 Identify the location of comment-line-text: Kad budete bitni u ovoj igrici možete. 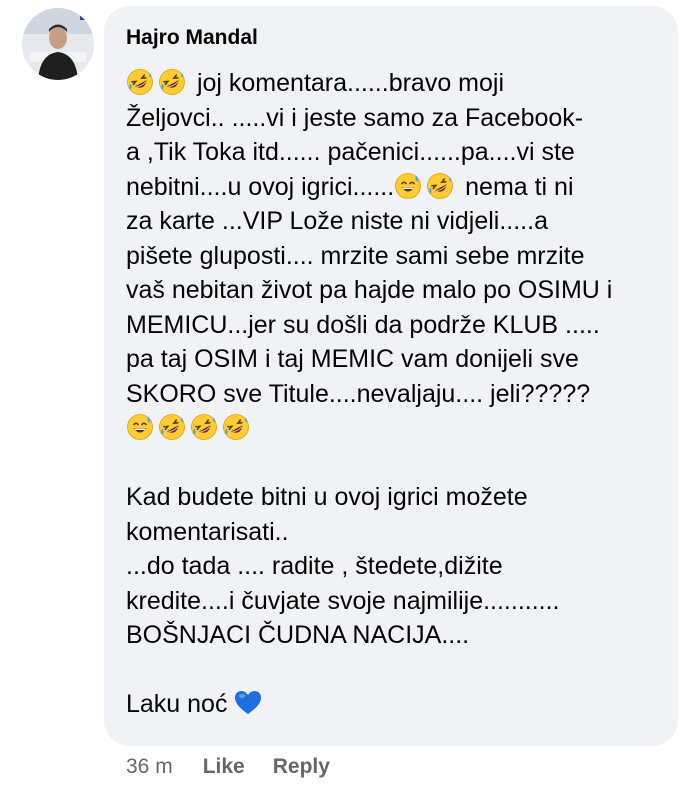
(327, 497).